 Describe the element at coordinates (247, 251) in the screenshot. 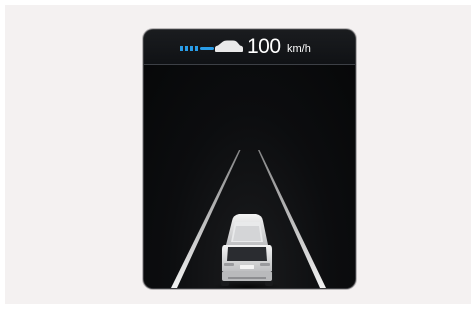

I see `own-vehicle-icon` at that location.